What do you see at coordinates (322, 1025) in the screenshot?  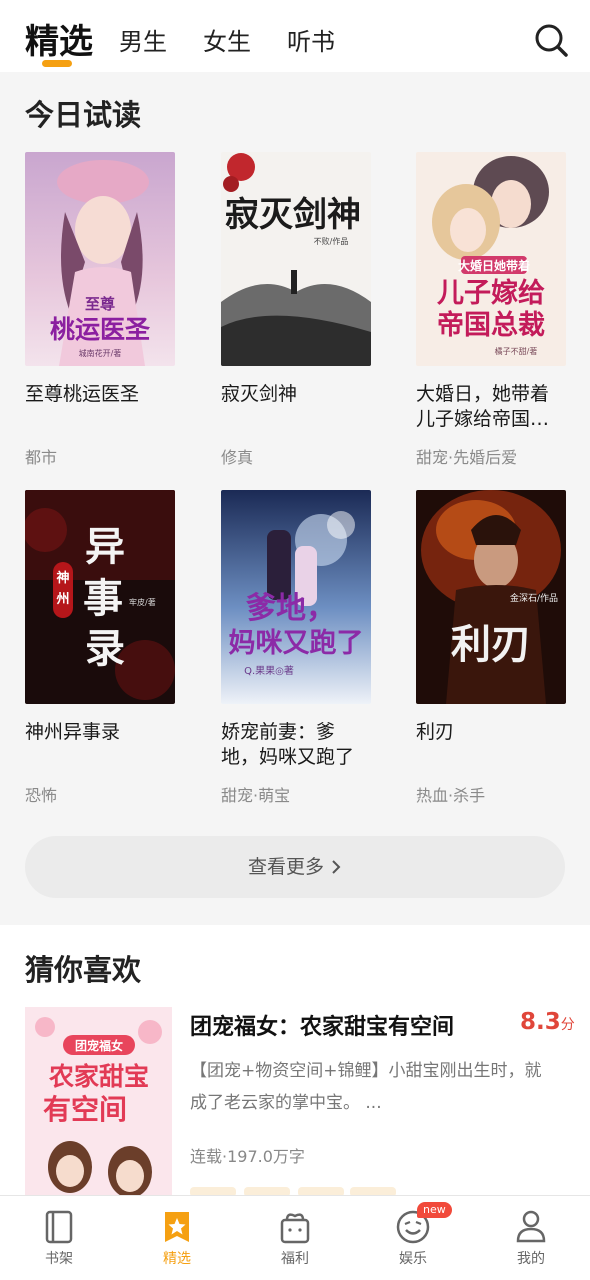 I see `book-title: 团宠福女：农家甜宝有空间` at bounding box center [322, 1025].